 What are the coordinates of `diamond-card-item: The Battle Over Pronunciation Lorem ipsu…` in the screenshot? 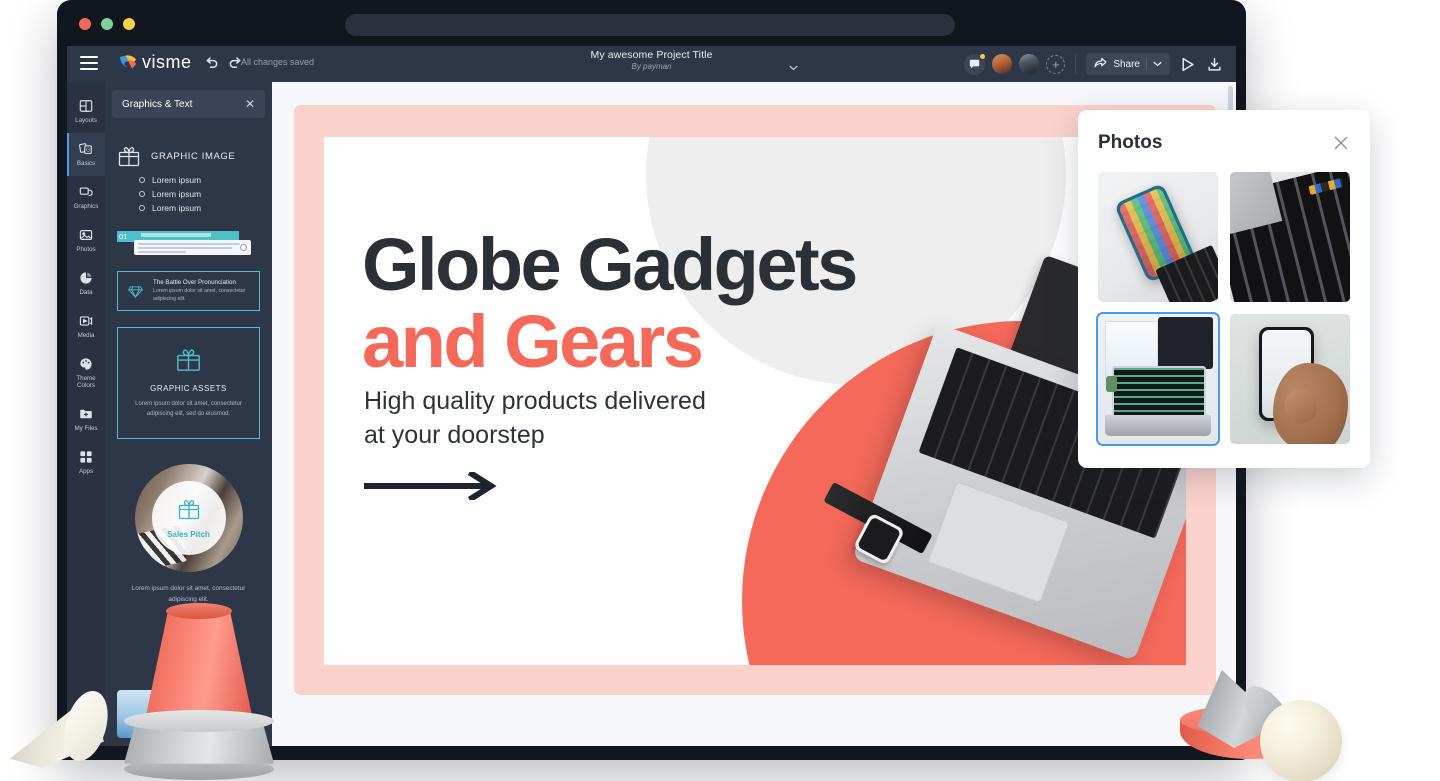 It's located at (188, 291).